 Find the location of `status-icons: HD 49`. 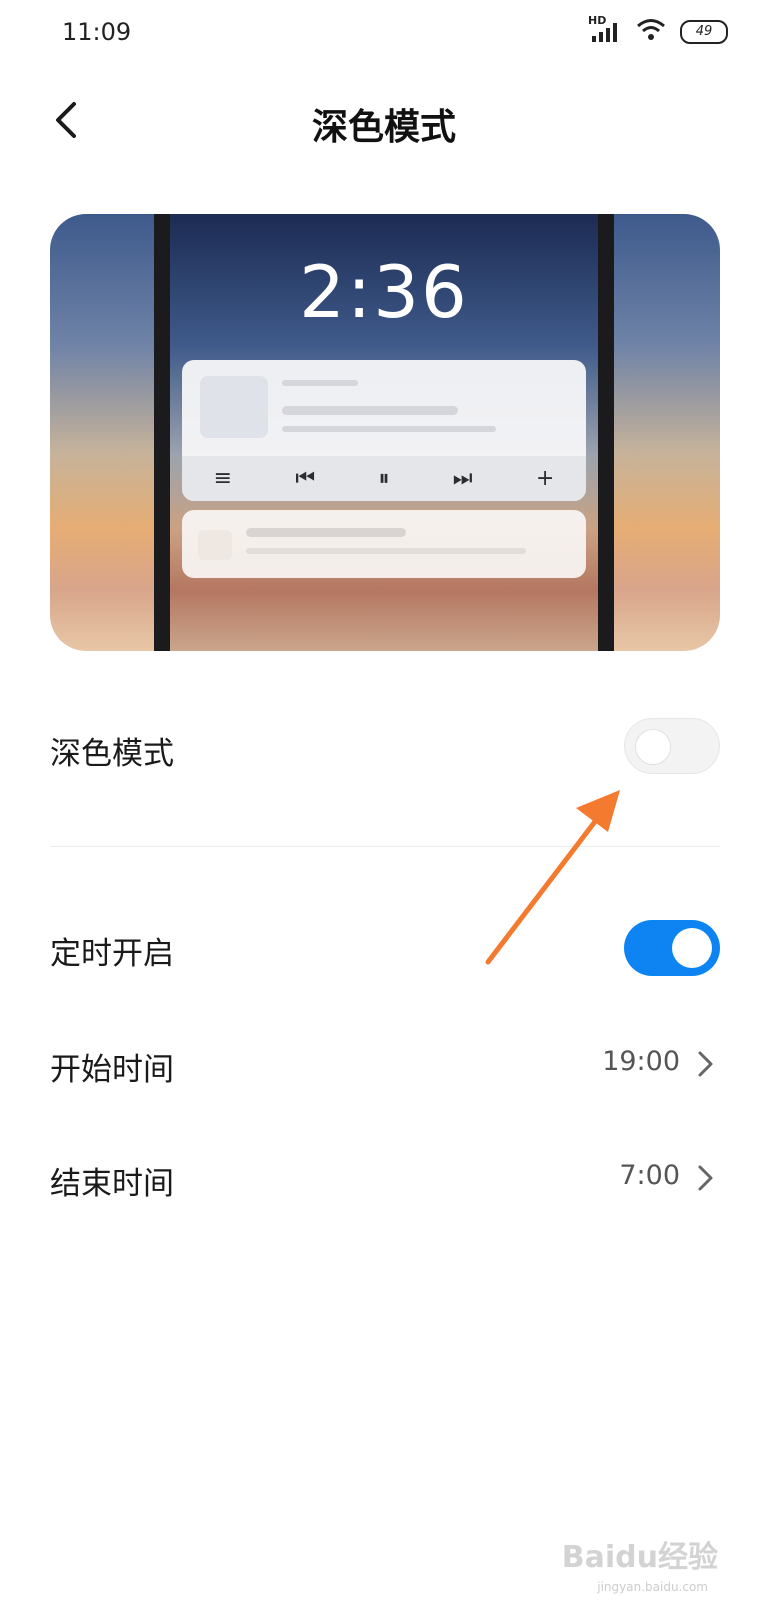

status-icons: HD 49 is located at coordinates (658, 30).